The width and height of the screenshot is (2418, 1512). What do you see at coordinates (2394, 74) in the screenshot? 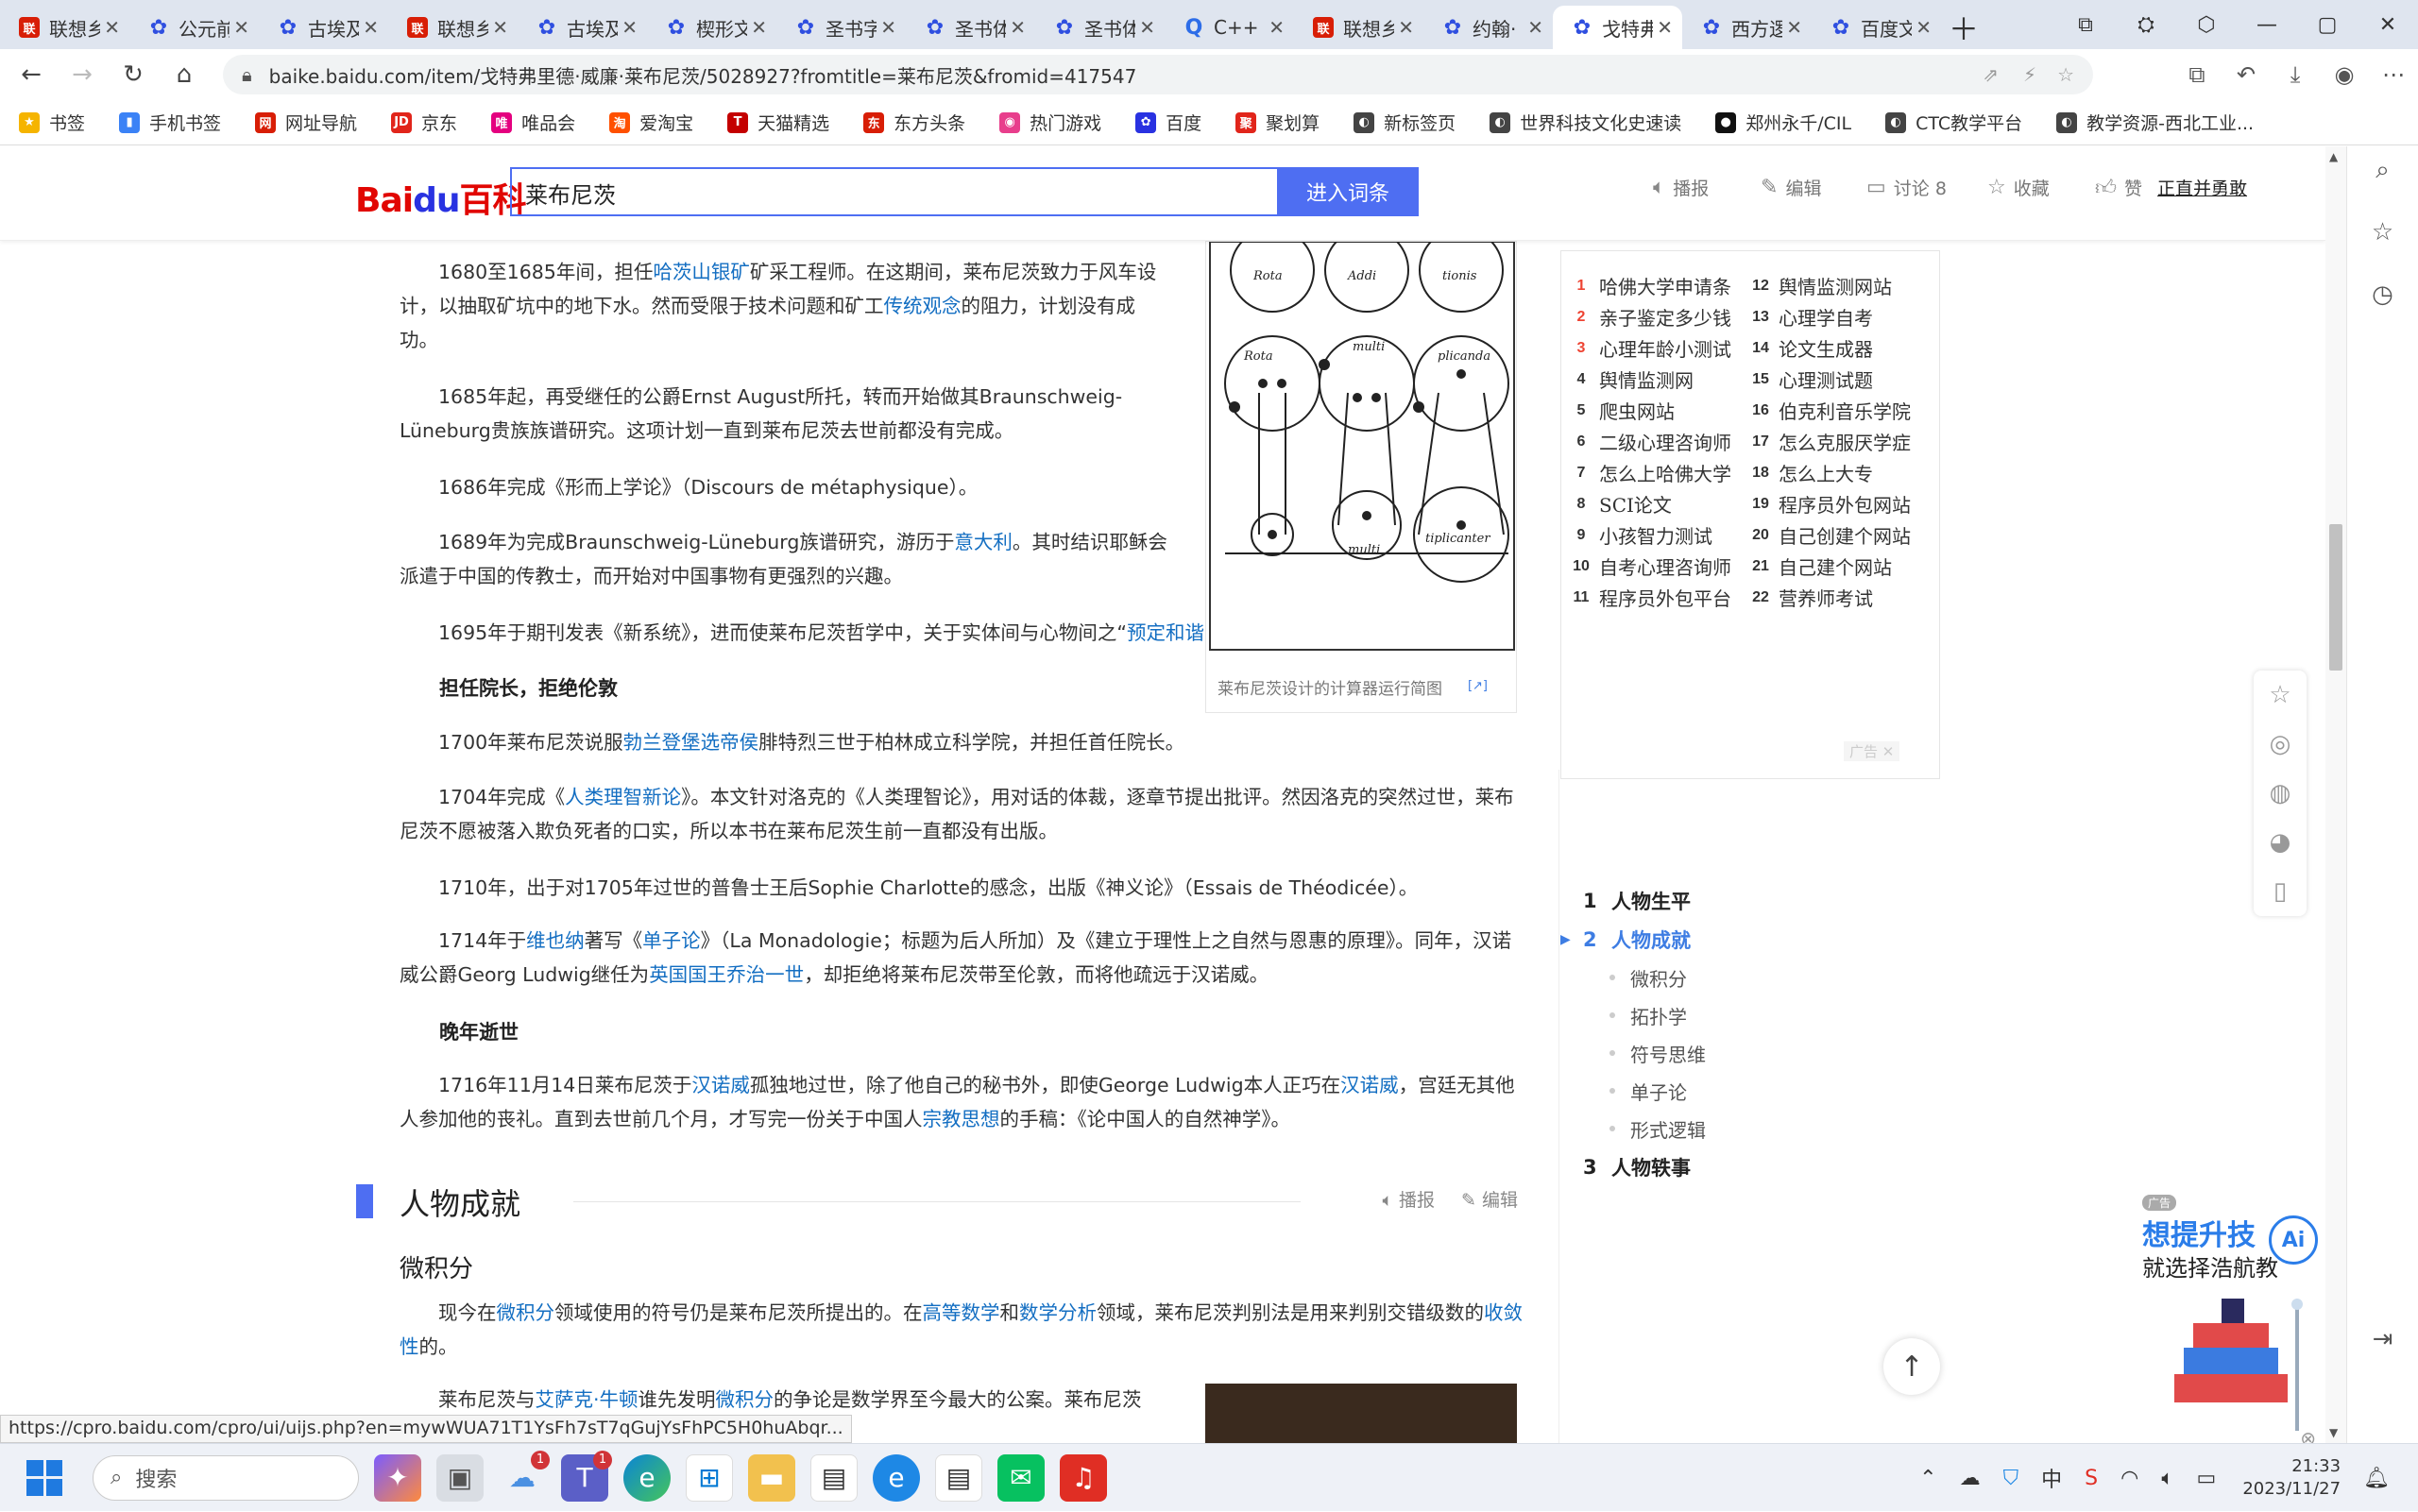
I see `menu-icon: ⋯` at bounding box center [2394, 74].